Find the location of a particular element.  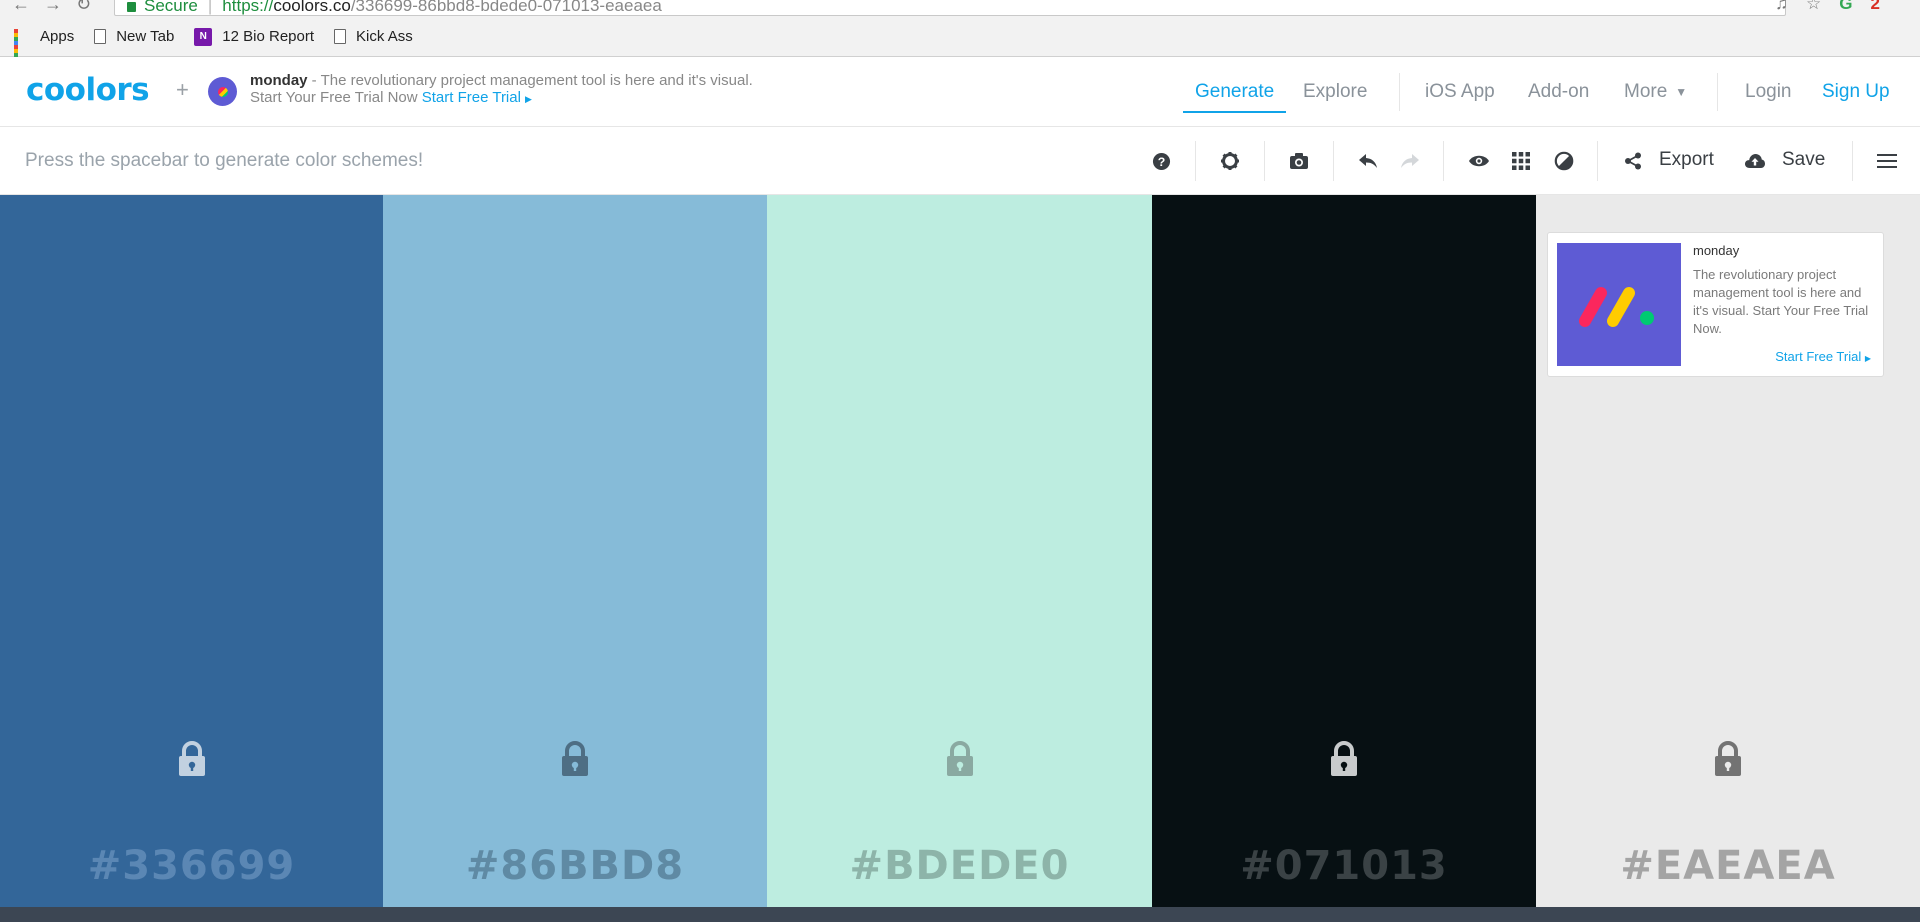

hex-code: #EAEAEA is located at coordinates (1728, 866).